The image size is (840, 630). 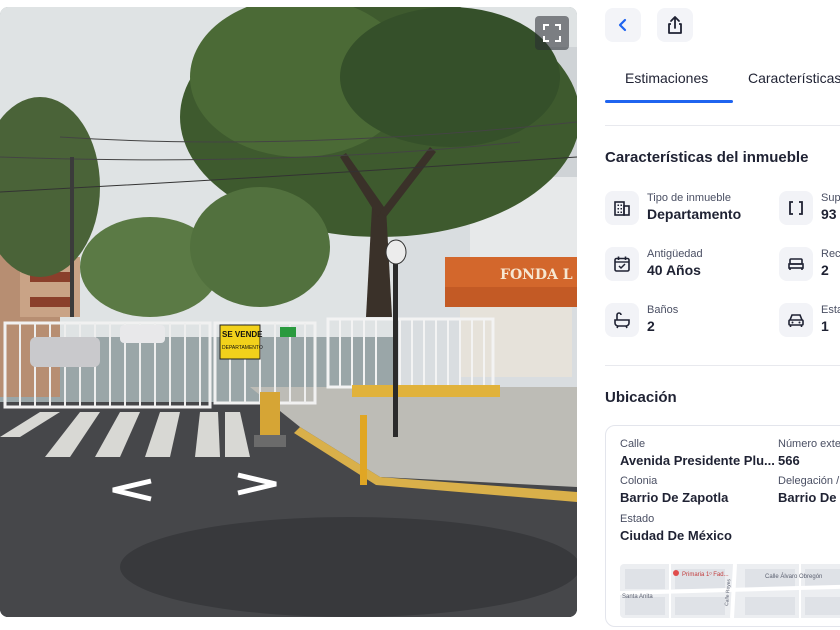 I want to click on sale-sign-text: SE VENDE, so click(x=242, y=334).